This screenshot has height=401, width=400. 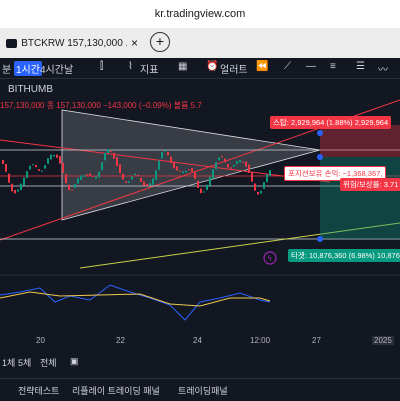 What do you see at coordinates (40, 340) in the screenshot?
I see `x-tick-20: 20` at bounding box center [40, 340].